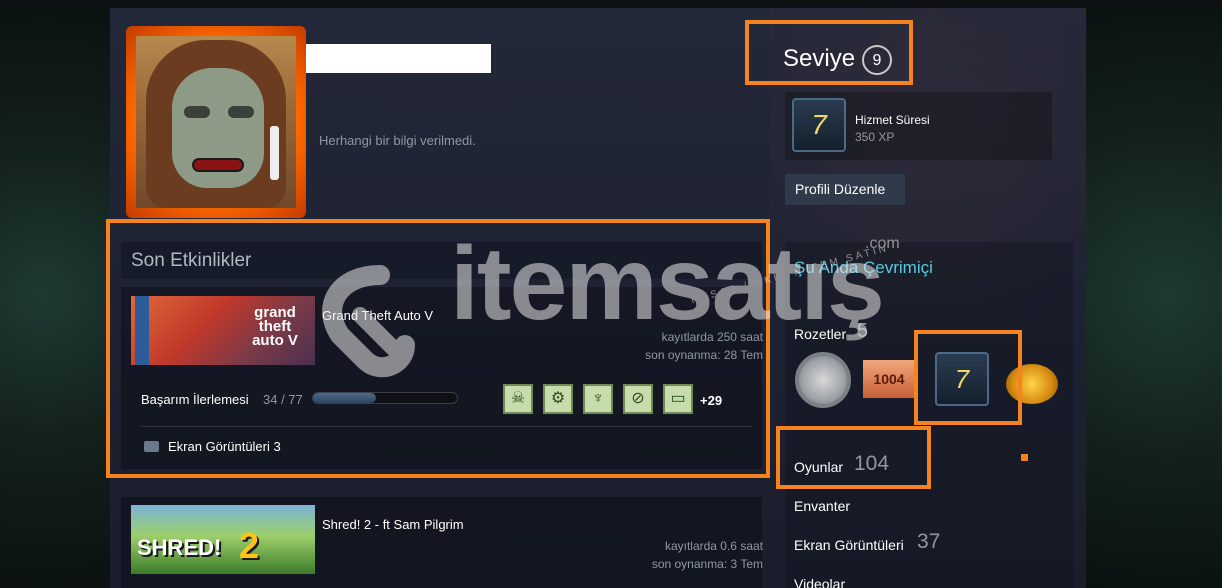  What do you see at coordinates (1154, 294) in the screenshot?
I see `background-right` at bounding box center [1154, 294].